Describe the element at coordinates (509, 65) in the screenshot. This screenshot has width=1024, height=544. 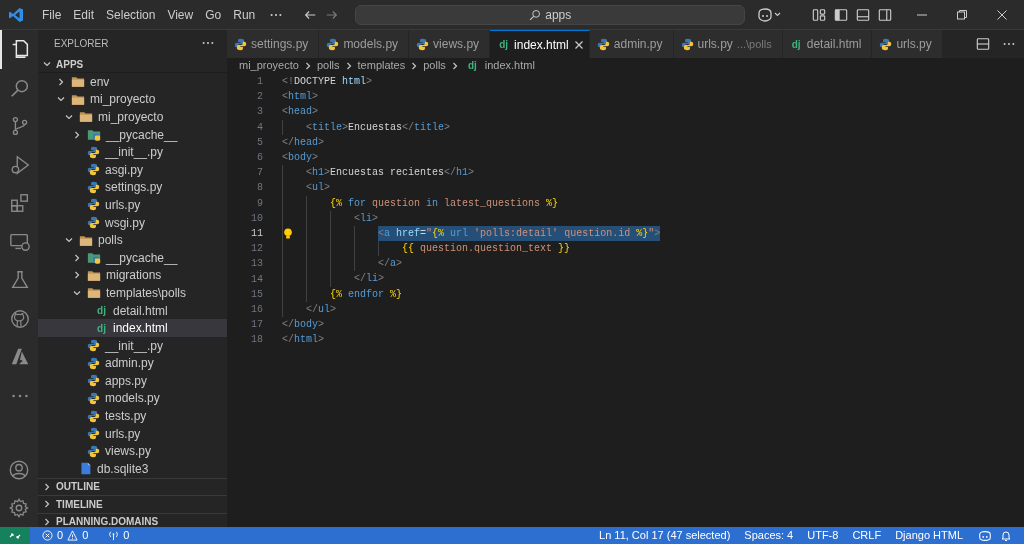
I see `breadcrumb-item: index.html` at that location.